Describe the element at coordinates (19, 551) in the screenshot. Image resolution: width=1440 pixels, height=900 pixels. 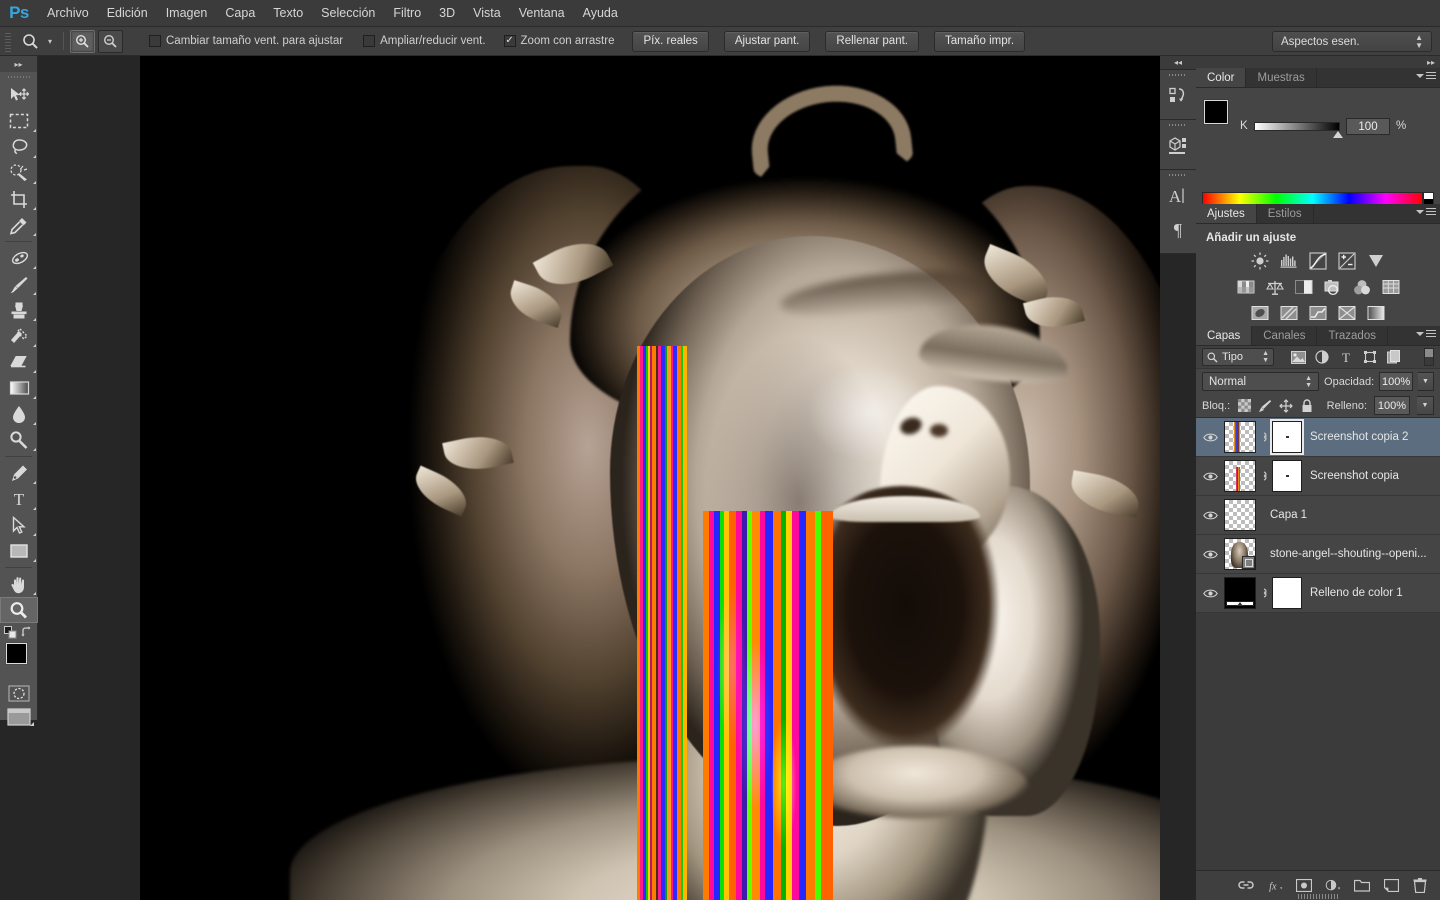
I see `tool-rectangle-shape` at that location.